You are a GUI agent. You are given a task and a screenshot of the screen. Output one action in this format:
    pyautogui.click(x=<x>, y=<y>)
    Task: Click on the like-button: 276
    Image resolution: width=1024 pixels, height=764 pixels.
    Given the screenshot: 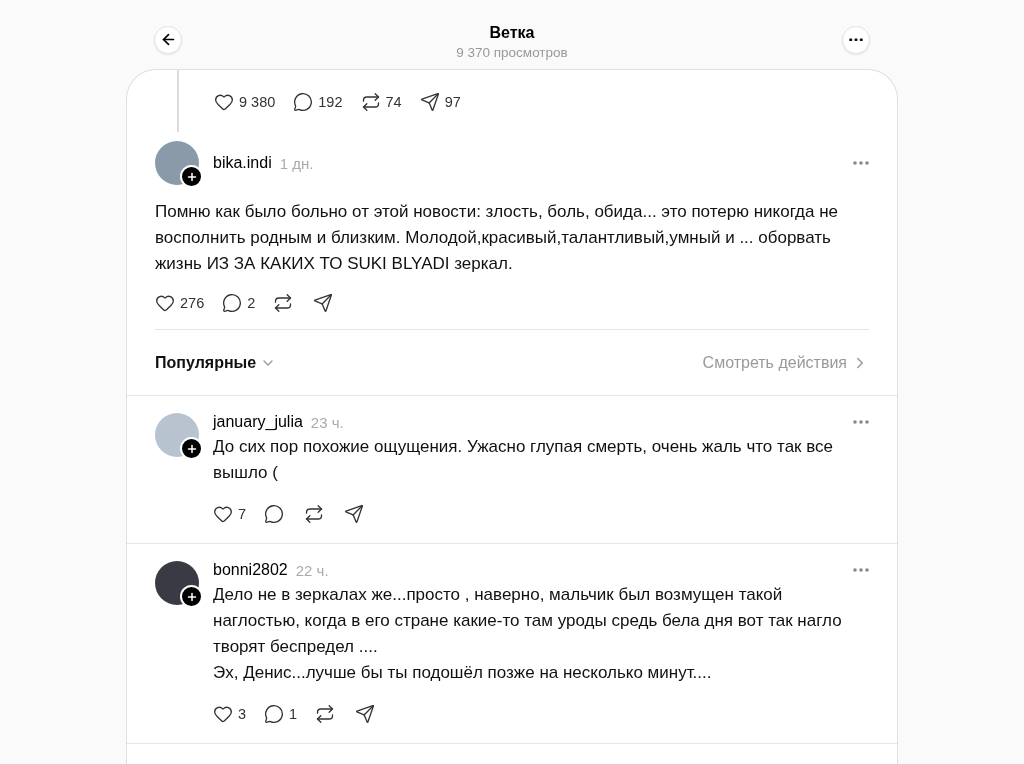 What is the action you would take?
    pyautogui.click(x=186, y=303)
    